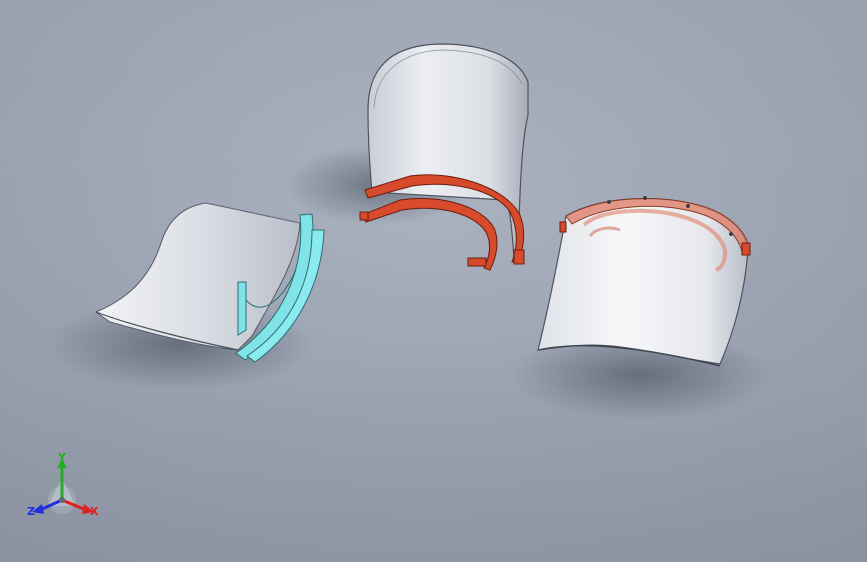 The height and width of the screenshot is (562, 867). What do you see at coordinates (62, 457) in the screenshot?
I see `triad-y-label: Y` at bounding box center [62, 457].